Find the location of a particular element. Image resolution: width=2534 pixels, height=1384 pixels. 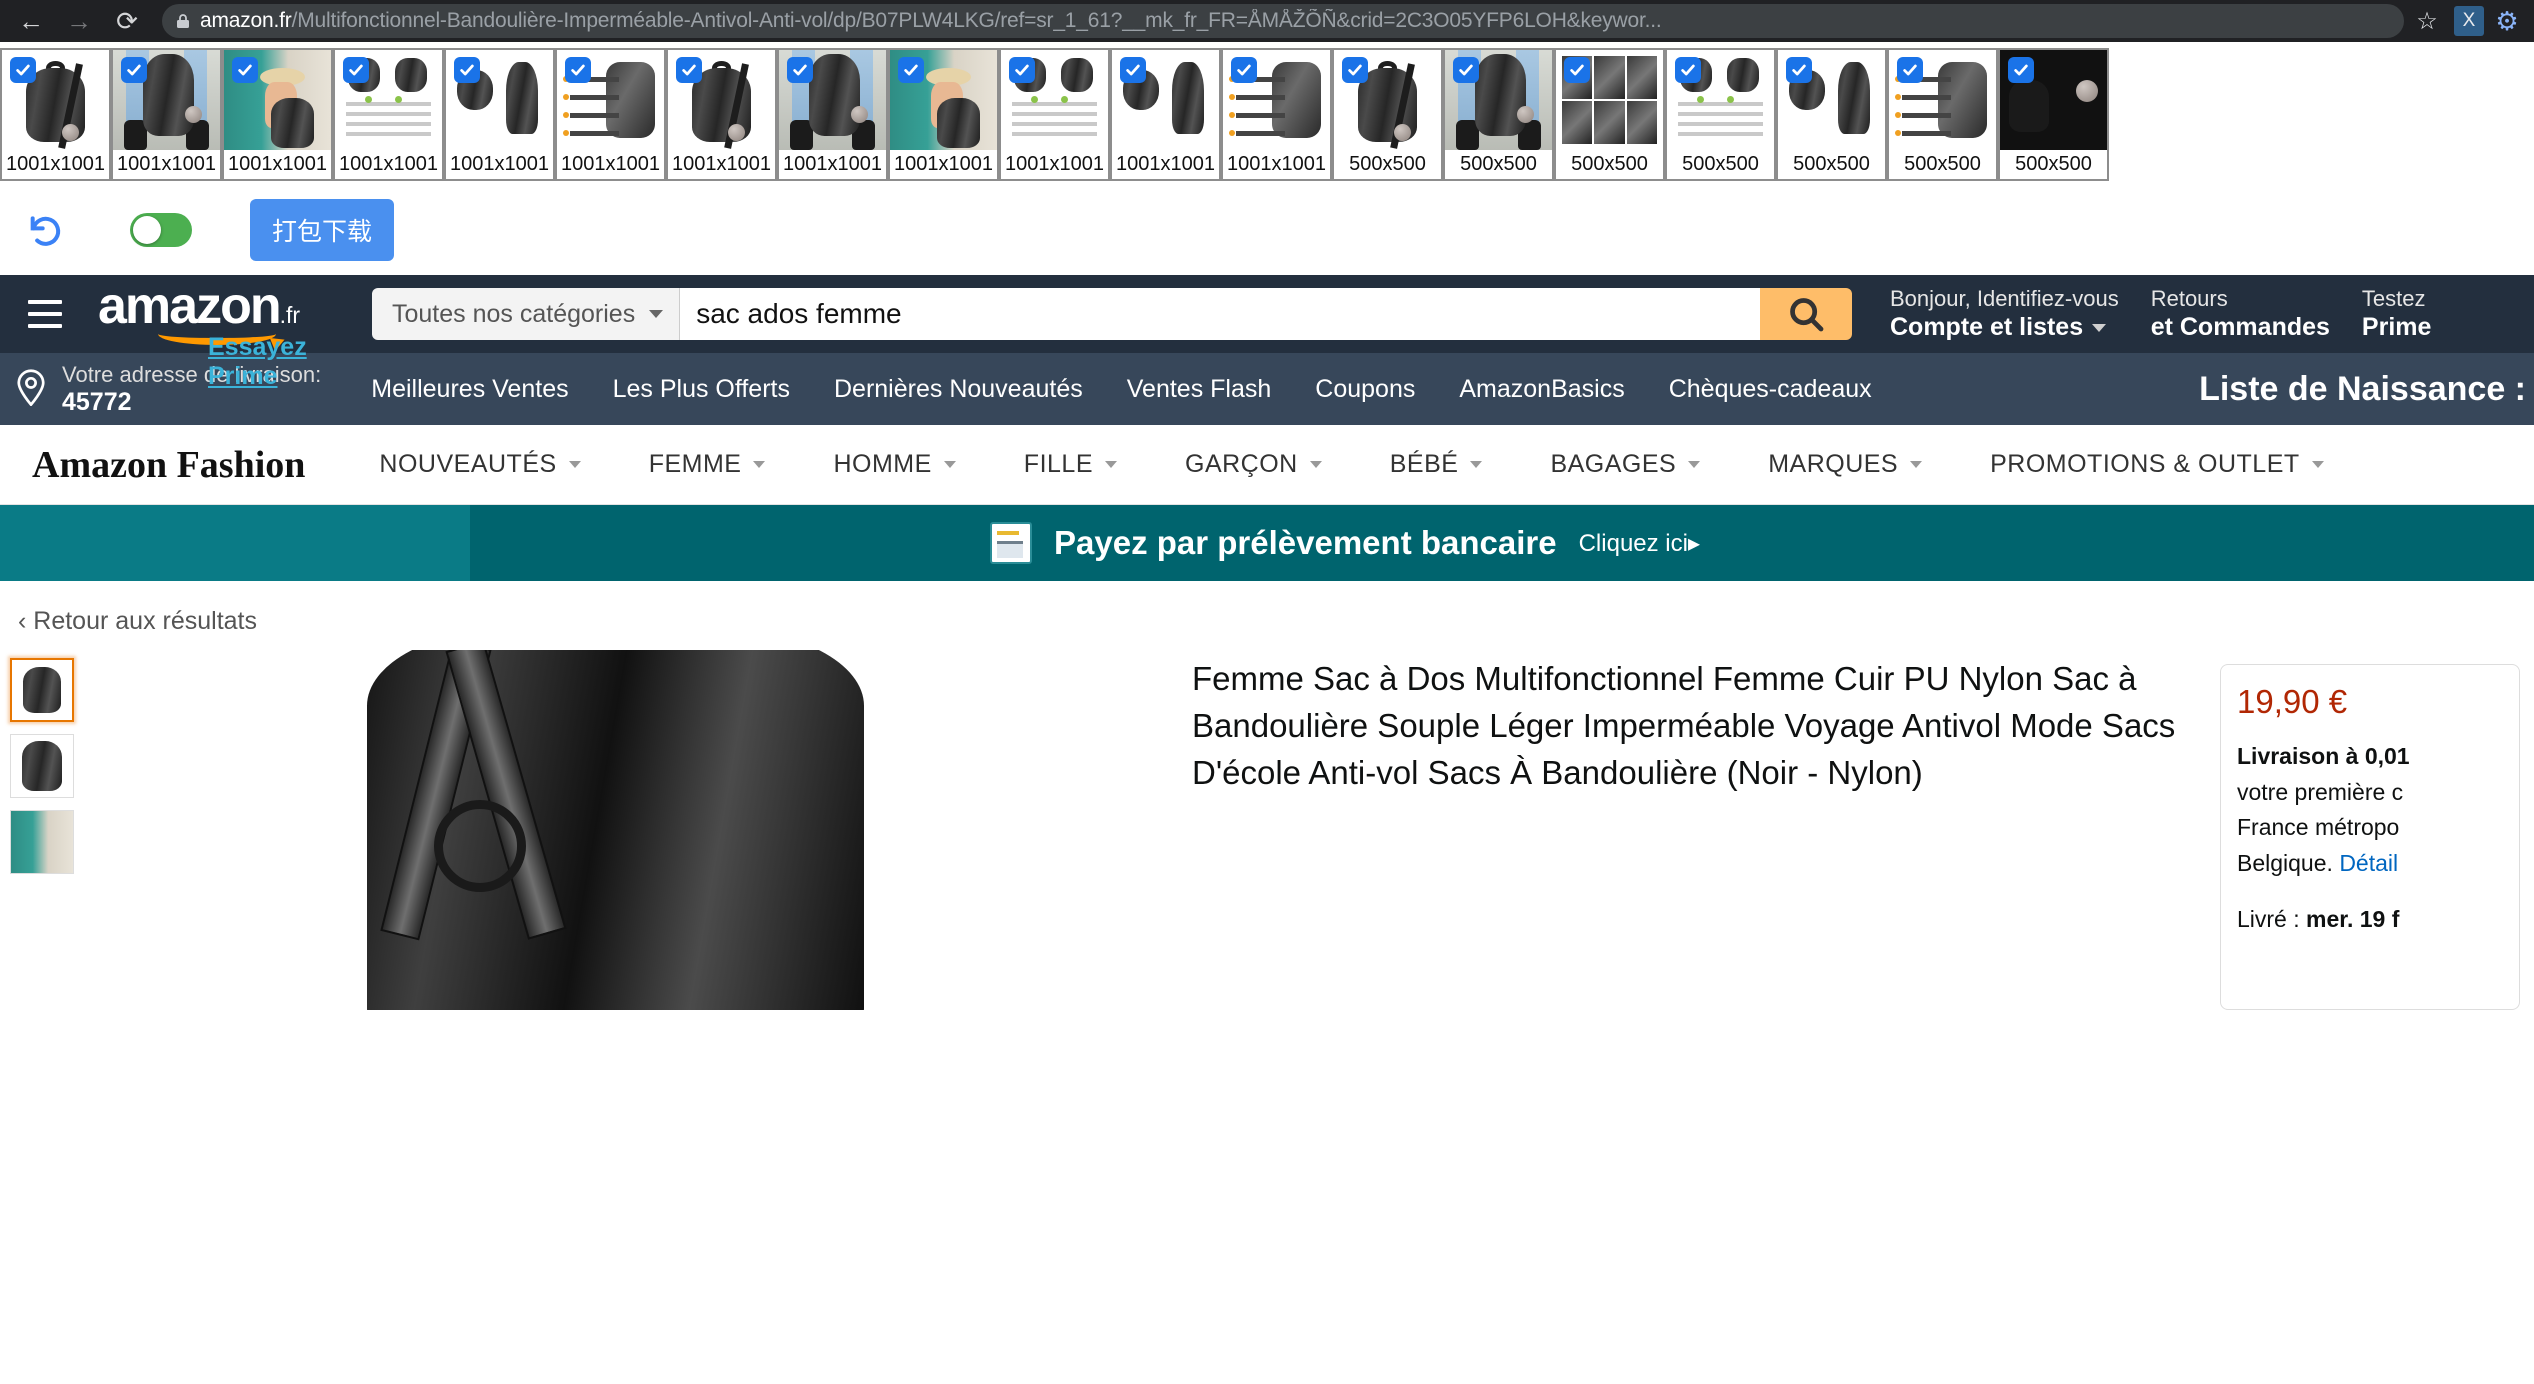

subnav-link: AmazonBasics is located at coordinates (1541, 389).